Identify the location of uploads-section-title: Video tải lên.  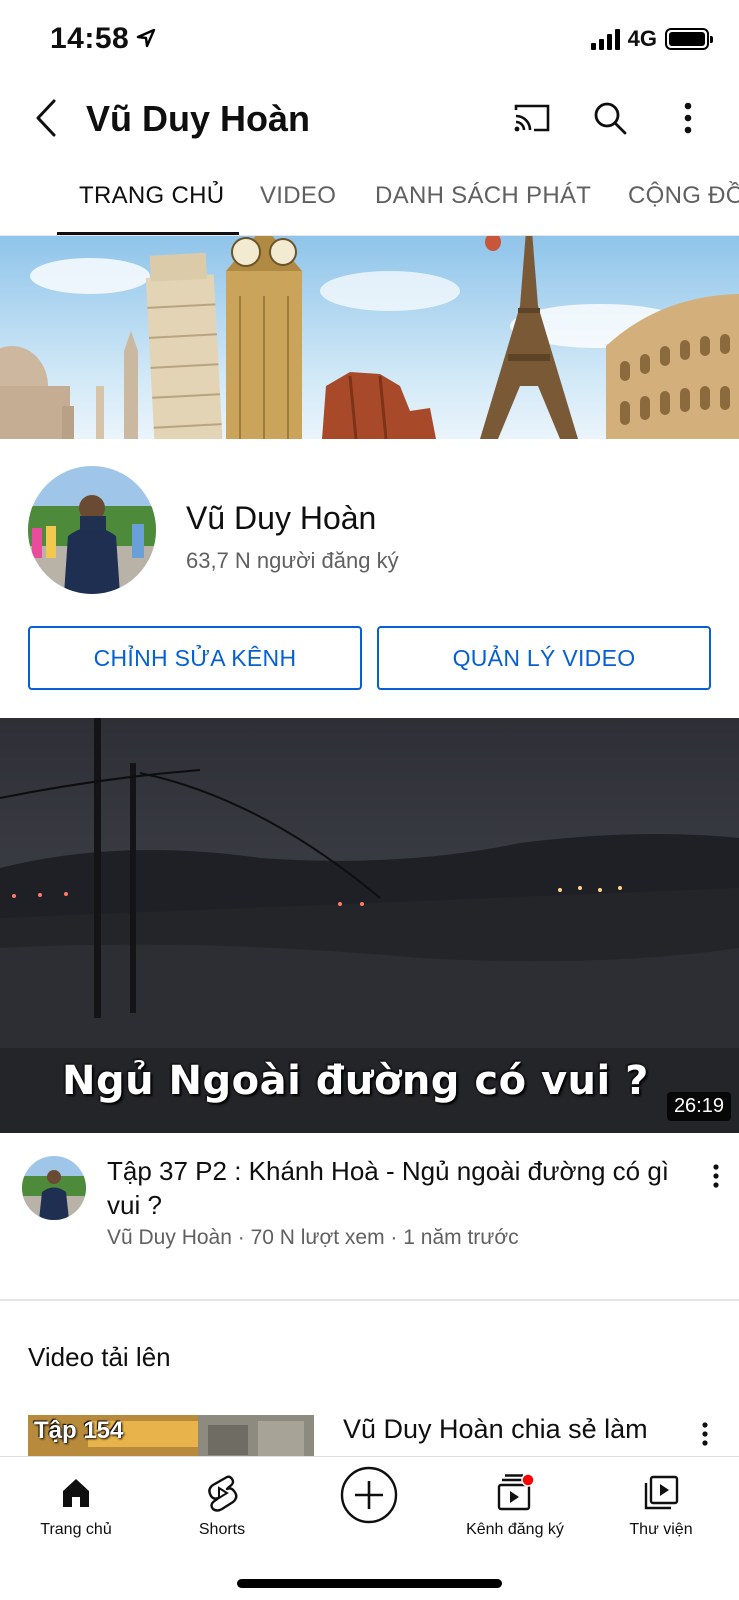
(99, 1357).